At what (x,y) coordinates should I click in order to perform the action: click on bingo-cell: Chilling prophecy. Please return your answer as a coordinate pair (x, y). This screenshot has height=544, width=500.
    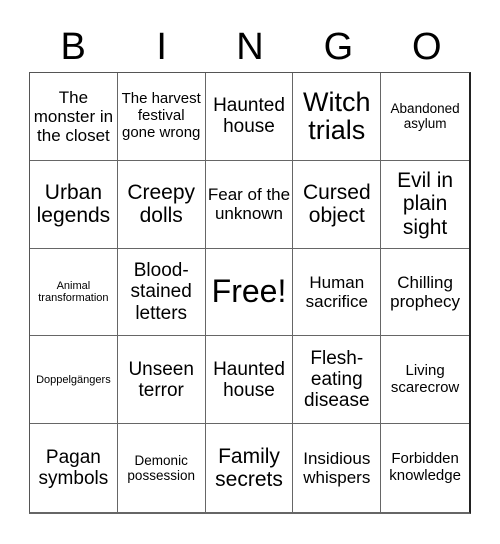
    Looking at the image, I should click on (425, 293).